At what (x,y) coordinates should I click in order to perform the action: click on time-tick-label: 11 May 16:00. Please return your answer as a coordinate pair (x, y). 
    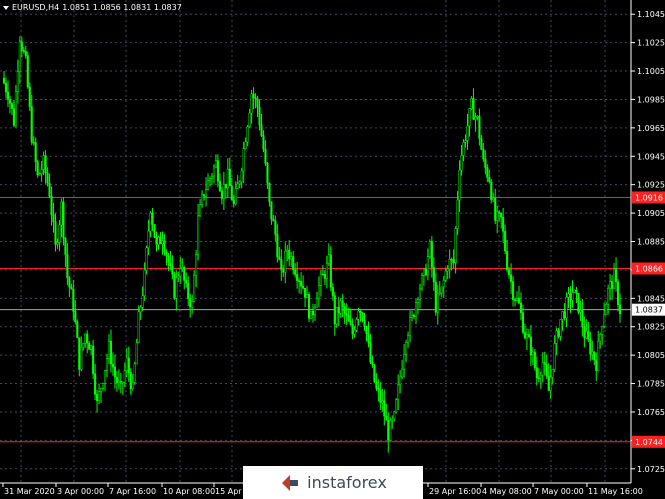
    Looking at the image, I should click on (615, 491).